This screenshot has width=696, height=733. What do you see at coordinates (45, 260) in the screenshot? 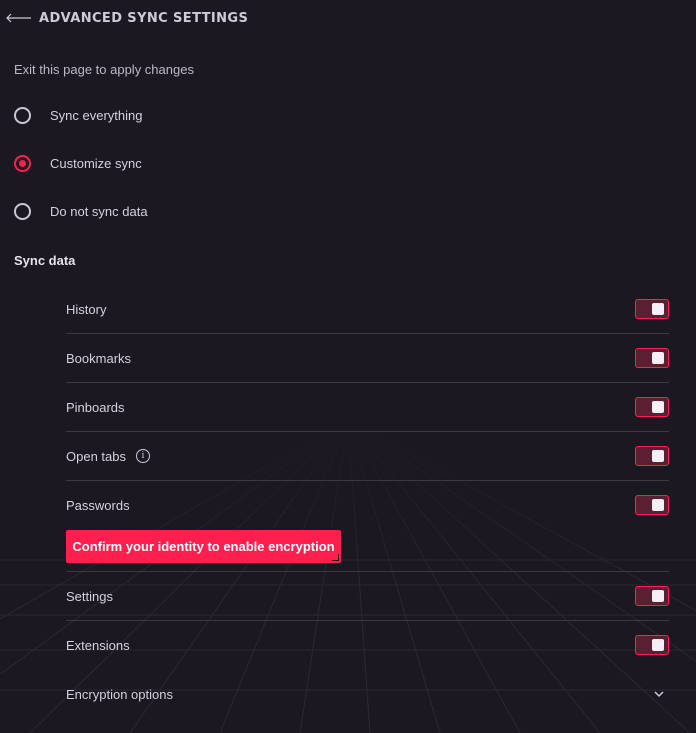
I see `sync-data-heading: Sync data` at bounding box center [45, 260].